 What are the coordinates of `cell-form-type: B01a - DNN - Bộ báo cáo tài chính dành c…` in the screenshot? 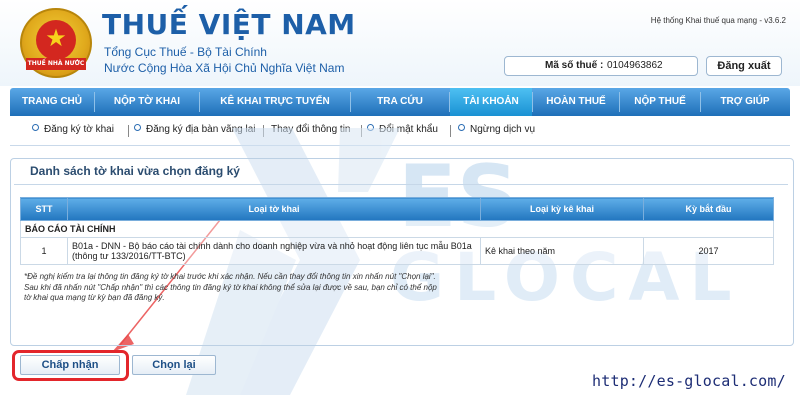 It's located at (274, 251).